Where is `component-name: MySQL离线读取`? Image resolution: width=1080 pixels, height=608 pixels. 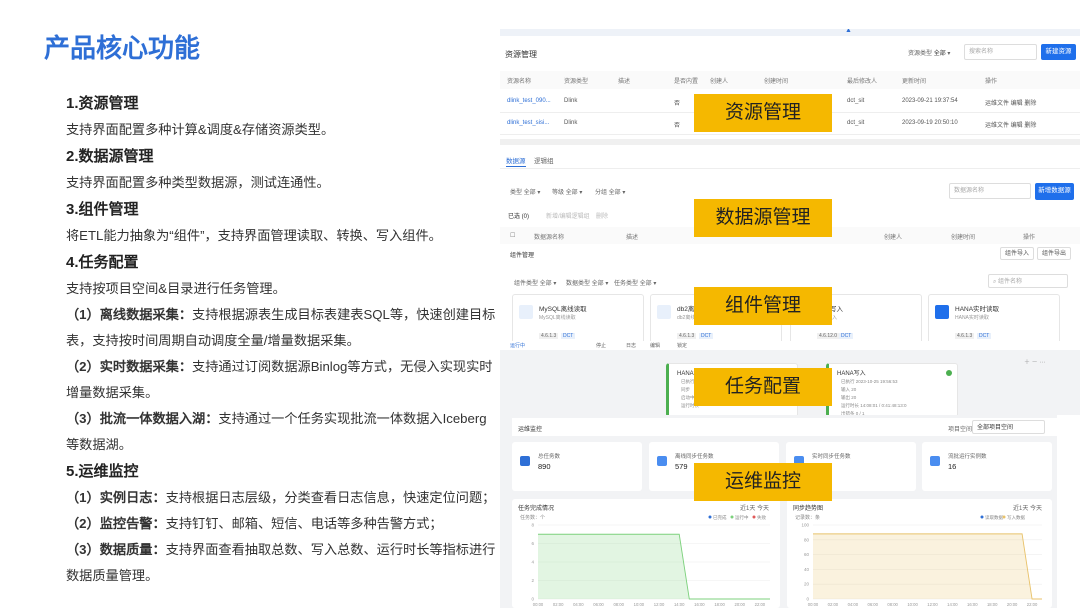 component-name: MySQL离线读取 is located at coordinates (563, 309).